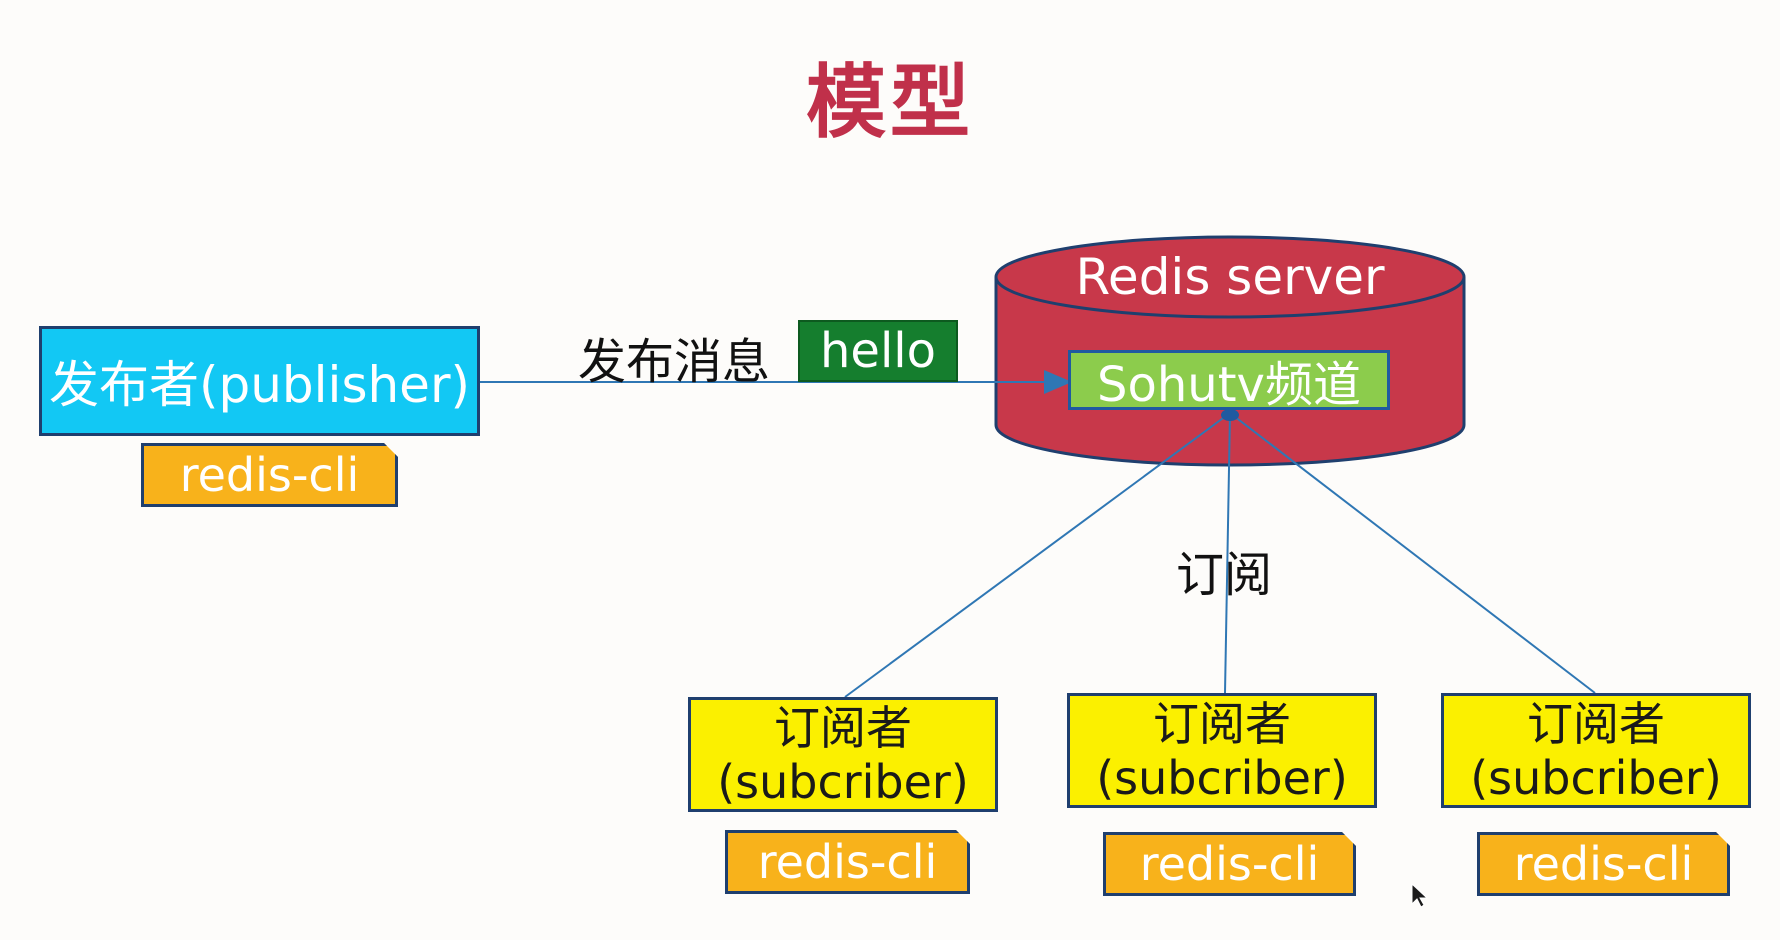 The width and height of the screenshot is (1780, 940). I want to click on subscribe-label: 订阅, so click(1224, 575).